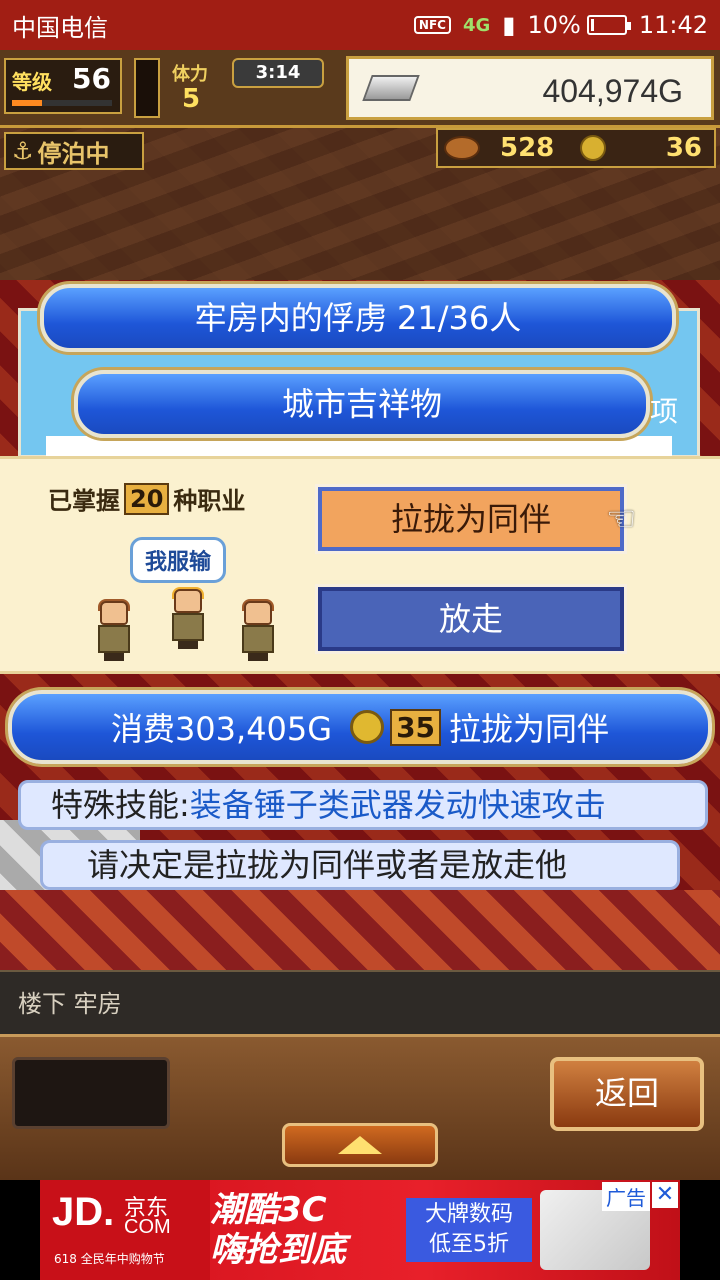 Image resolution: width=720 pixels, height=1280 pixels. I want to click on release-button: 放走, so click(471, 619).